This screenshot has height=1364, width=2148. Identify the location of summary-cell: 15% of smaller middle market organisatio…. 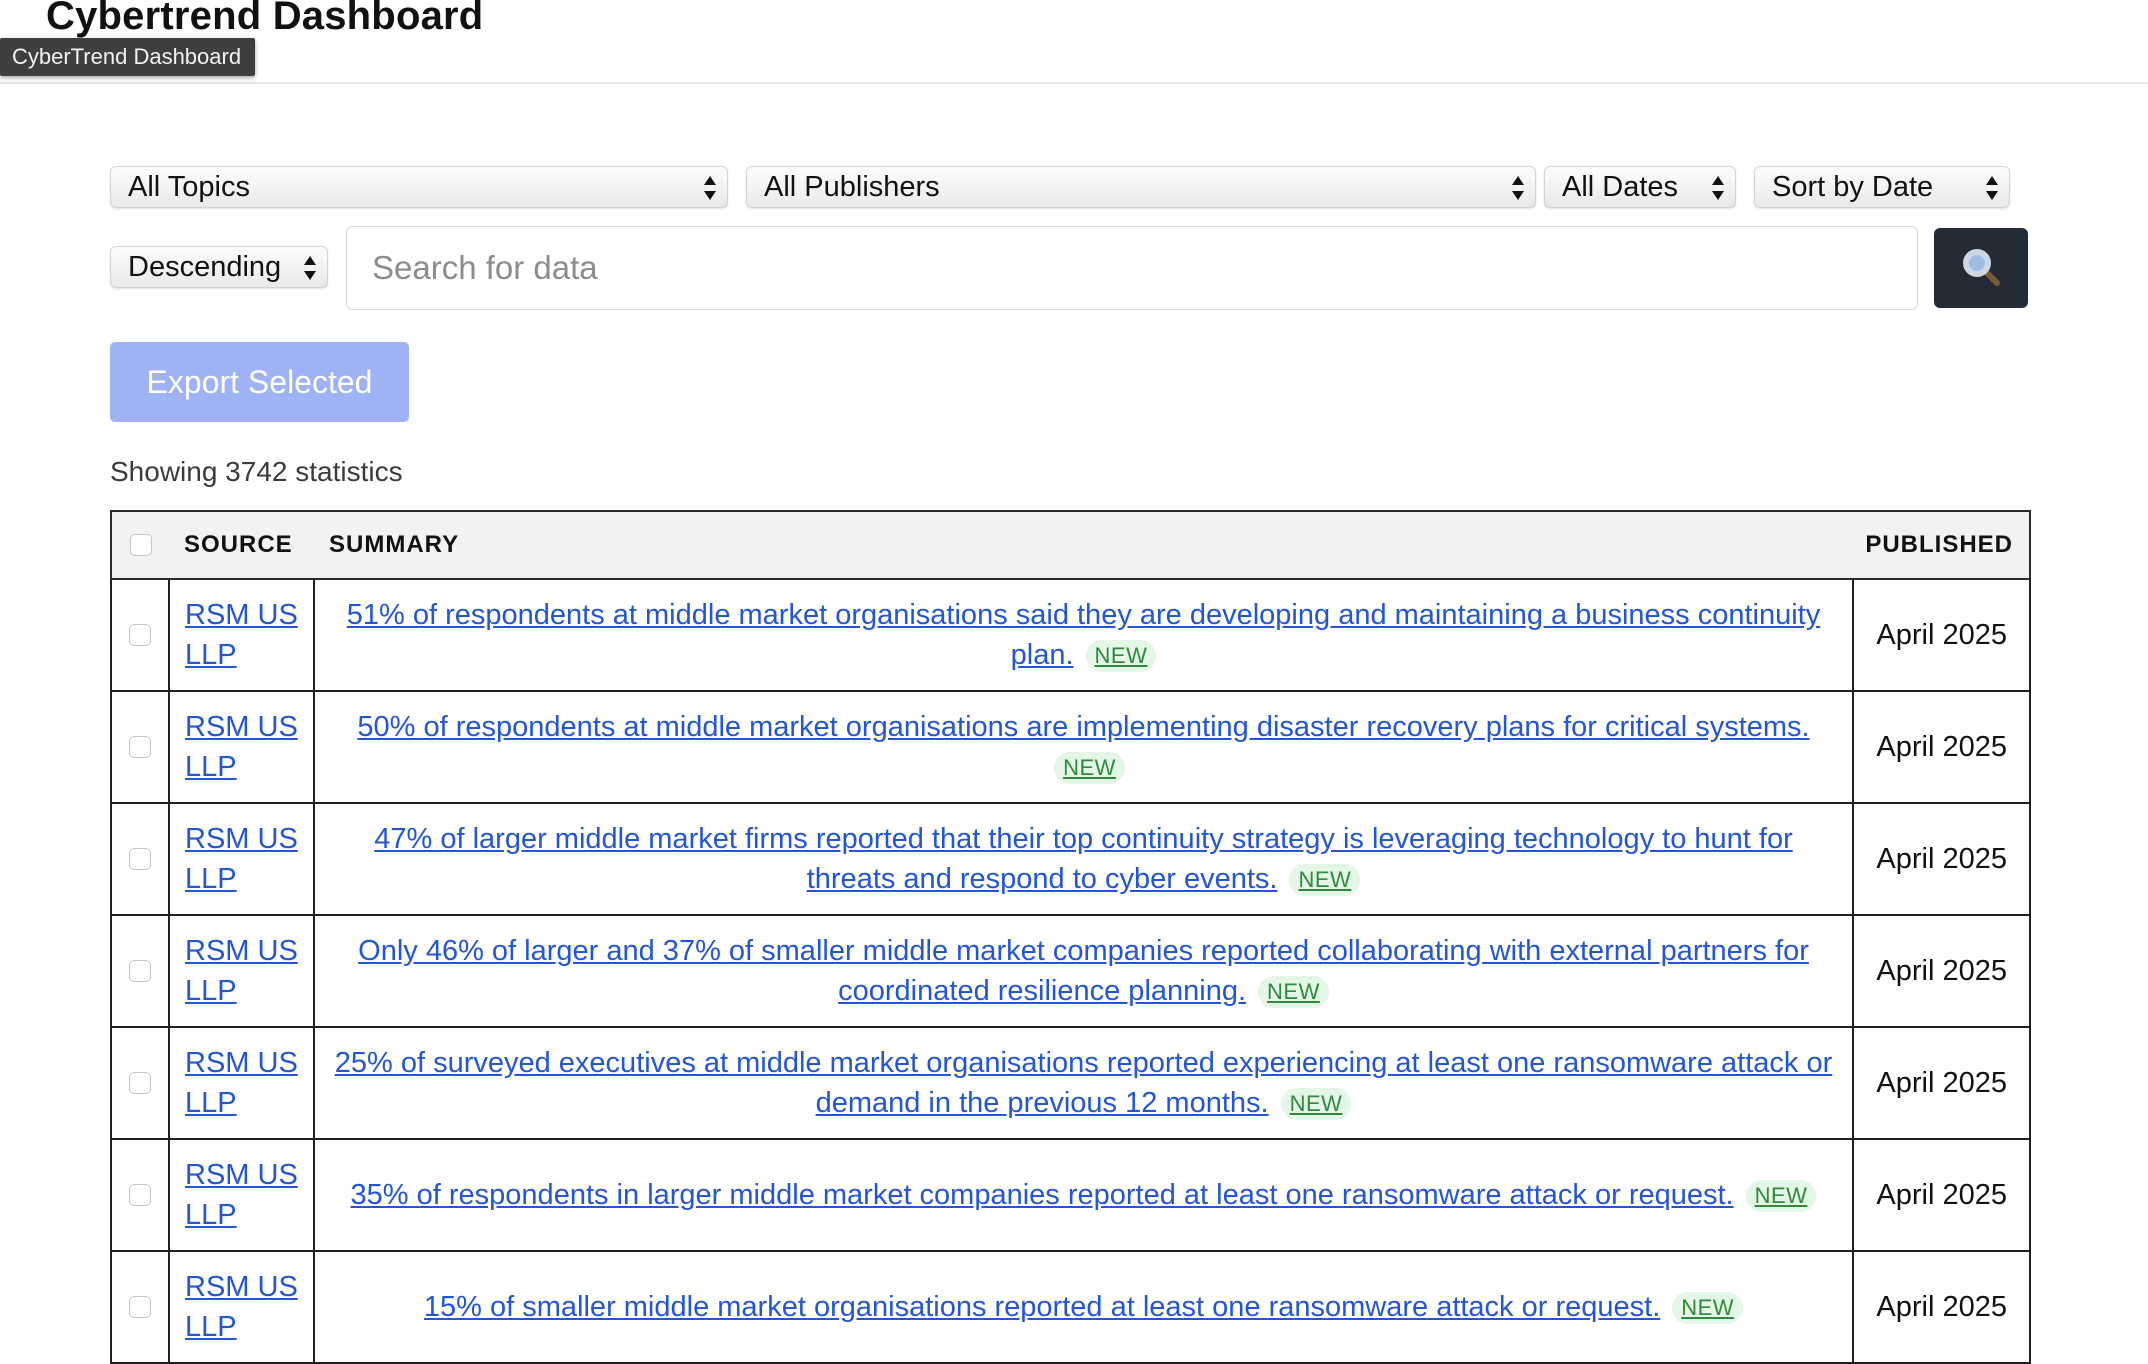
(1083, 1307).